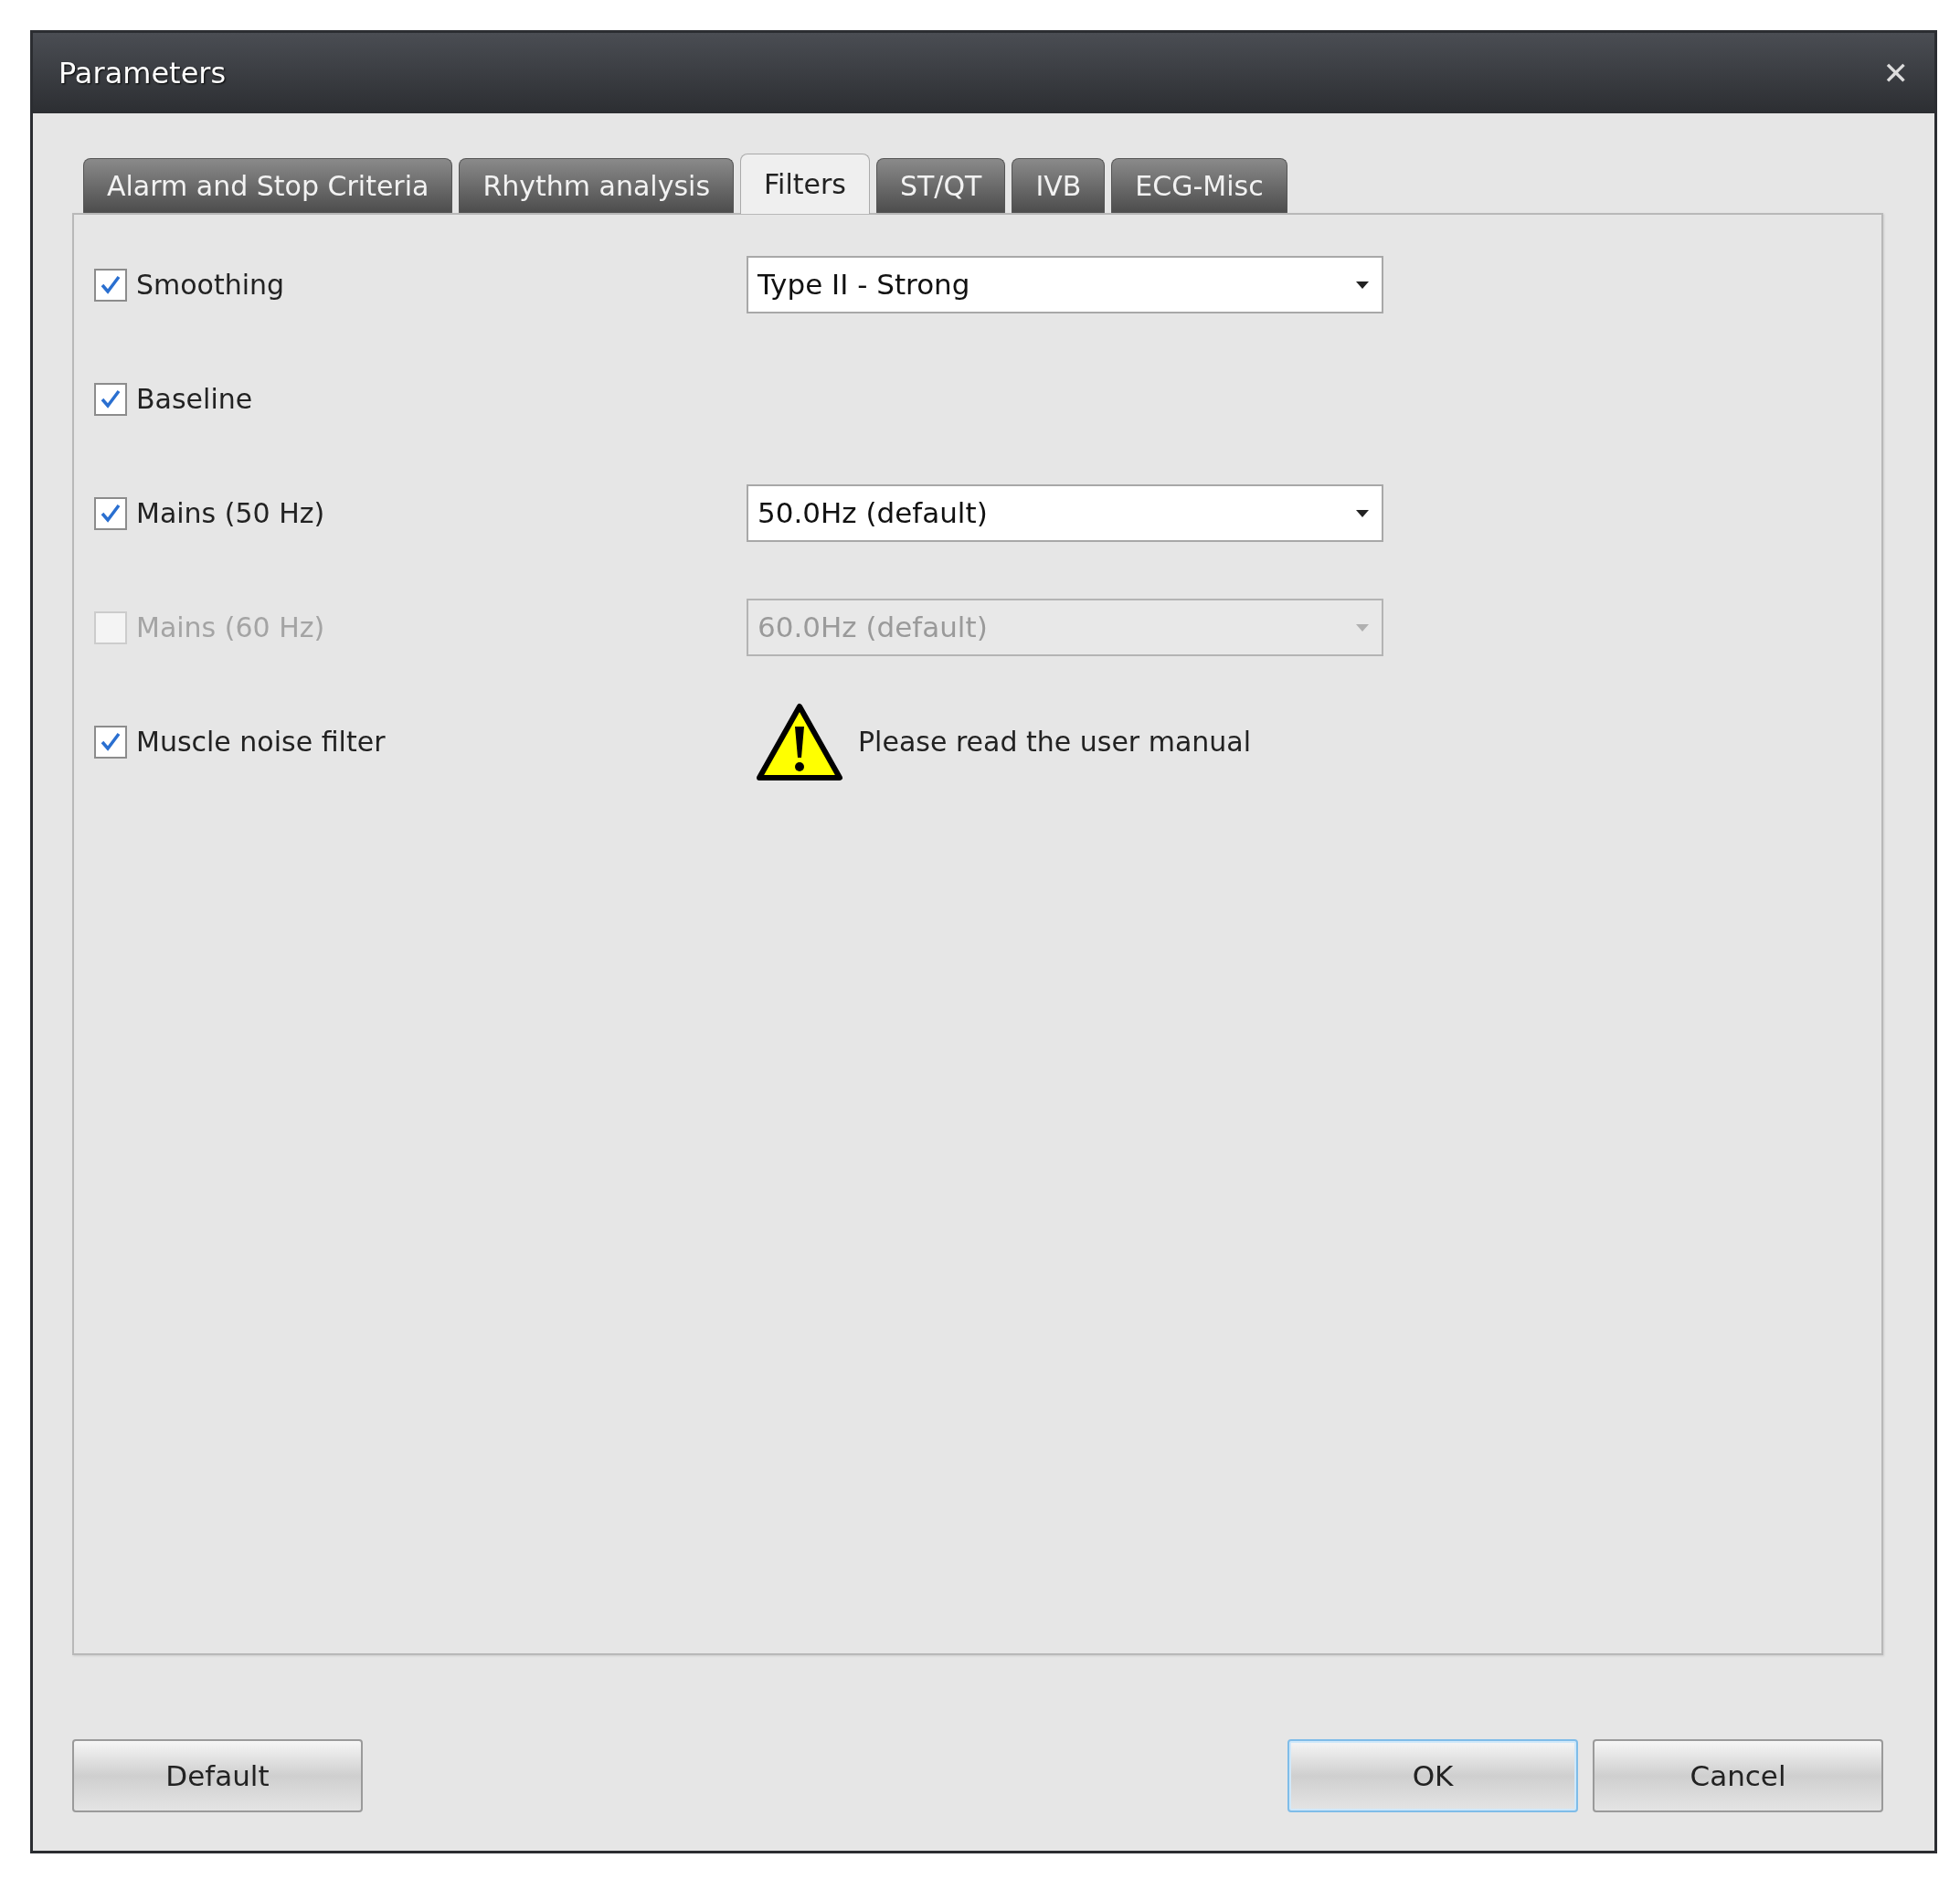 This screenshot has width=1960, height=1890. I want to click on checkbox-label: Baseline, so click(195, 399).